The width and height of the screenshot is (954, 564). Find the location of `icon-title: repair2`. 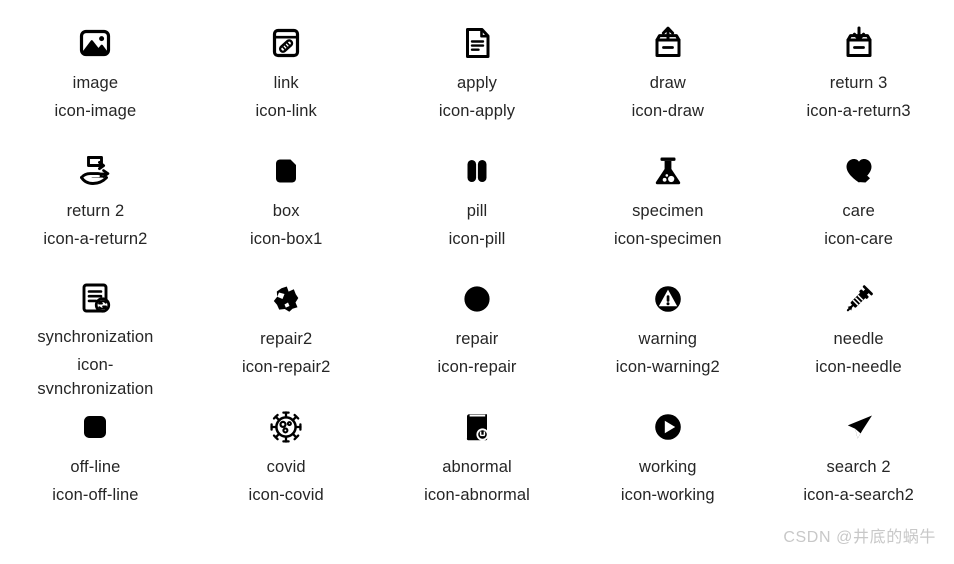

icon-title: repair2 is located at coordinates (286, 339).